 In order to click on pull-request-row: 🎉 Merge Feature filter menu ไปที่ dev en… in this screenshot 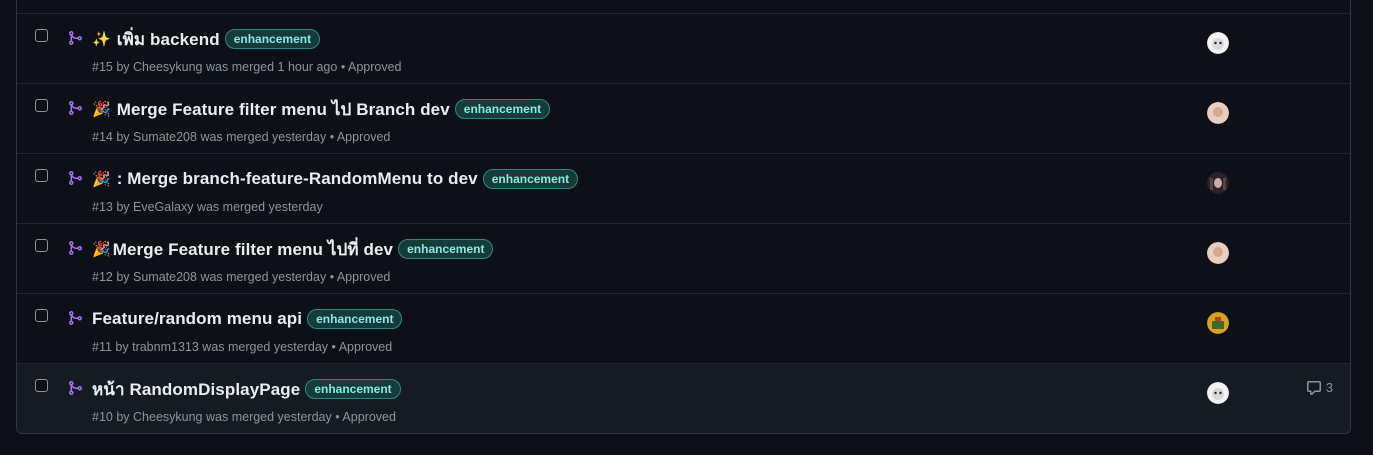, I will do `click(683, 258)`.